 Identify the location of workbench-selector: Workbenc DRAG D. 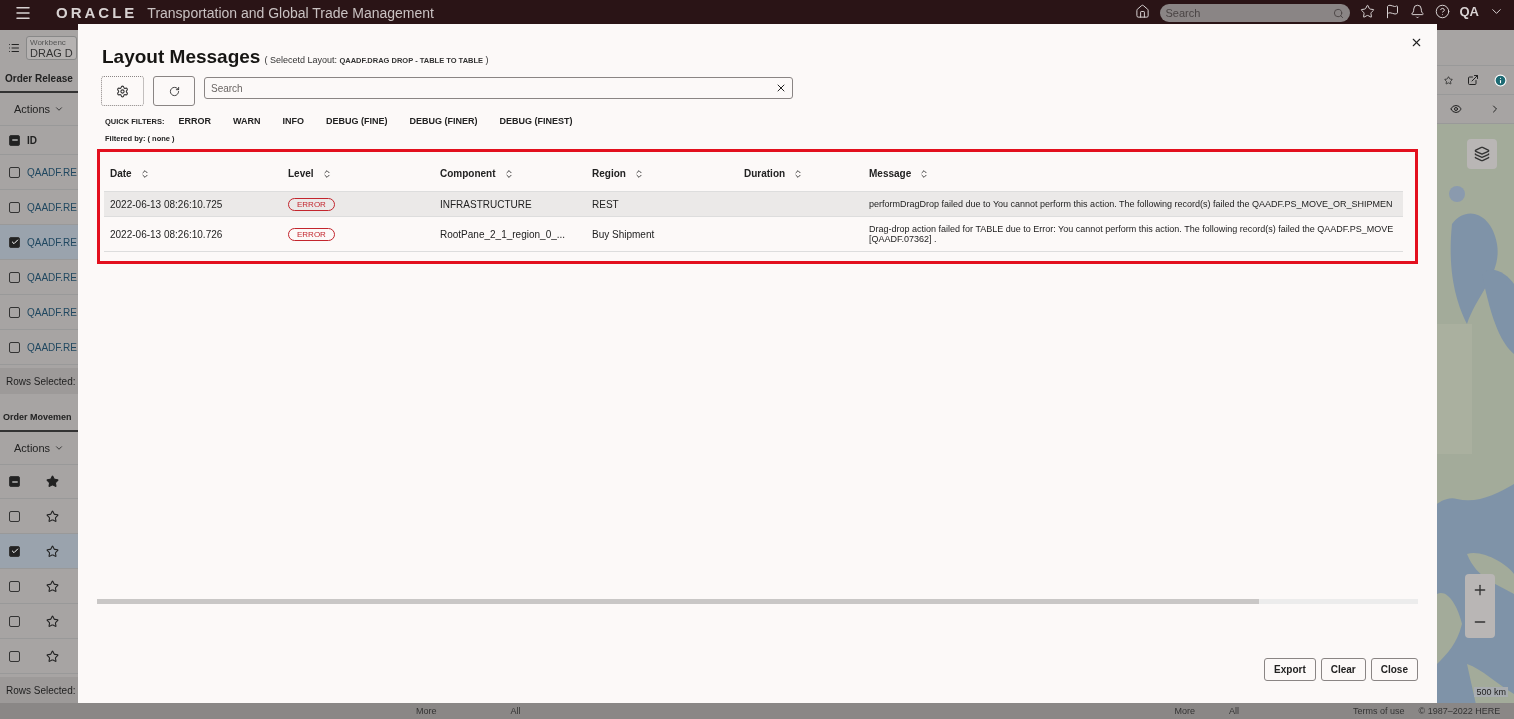
(51, 47).